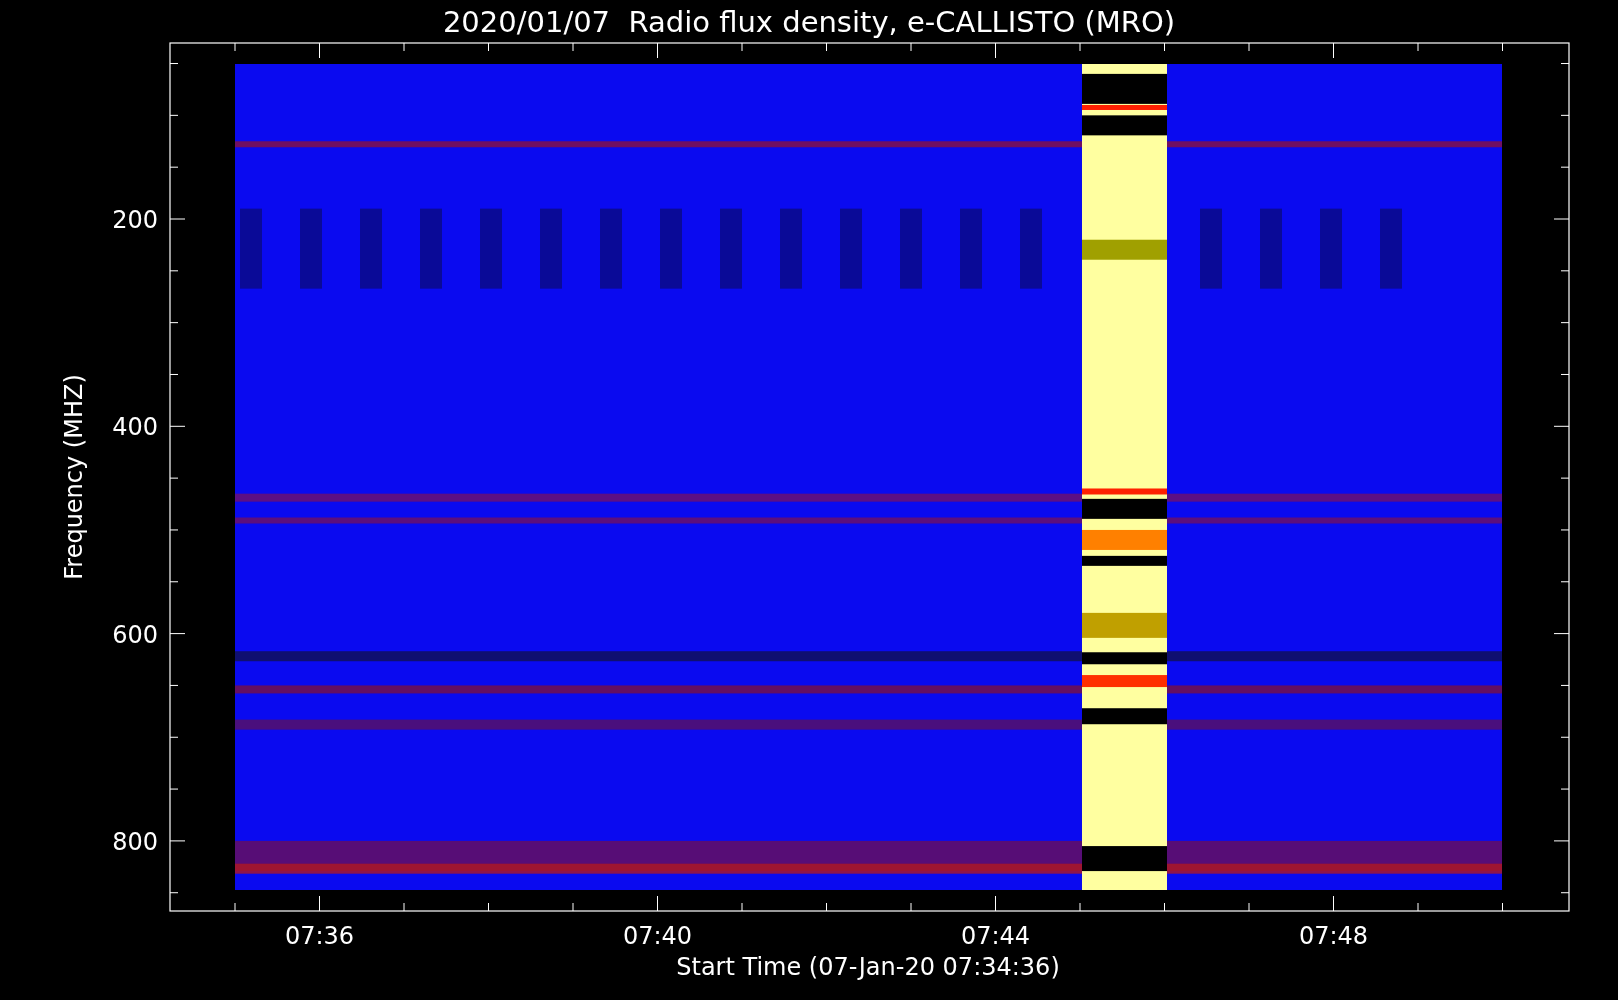 The image size is (1618, 1000). Describe the element at coordinates (135, 220) in the screenshot. I see `y-tick-label: 200` at that location.